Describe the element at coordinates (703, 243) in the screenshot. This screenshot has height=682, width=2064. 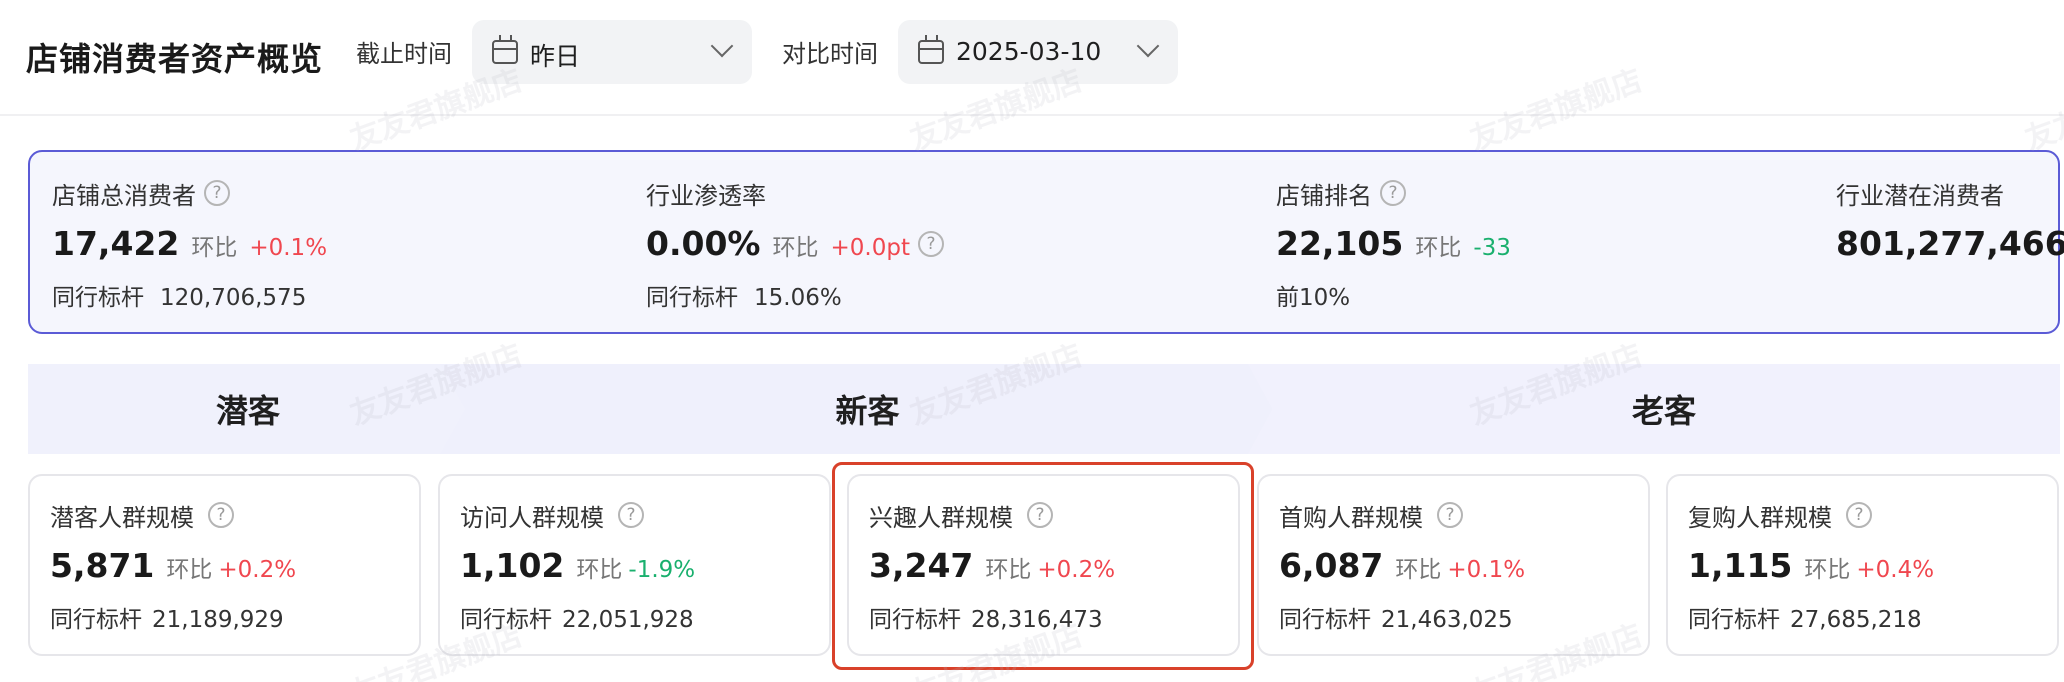
I see `metric-value: 0.00%` at that location.